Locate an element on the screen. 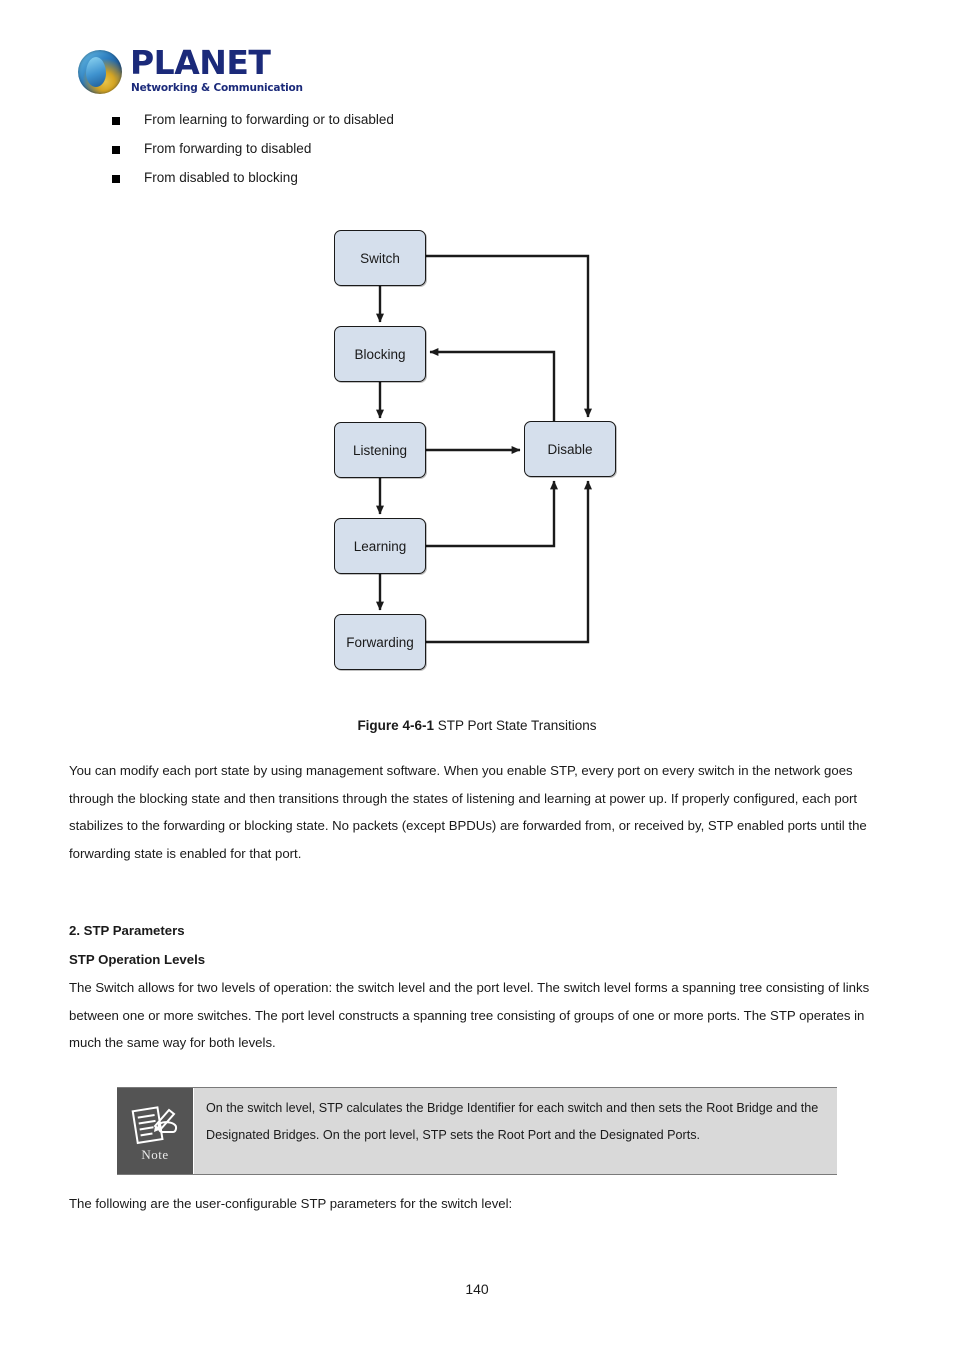 Image resolution: width=954 pixels, height=1350 pixels. diagram-node-label: Learning is located at coordinates (380, 546).